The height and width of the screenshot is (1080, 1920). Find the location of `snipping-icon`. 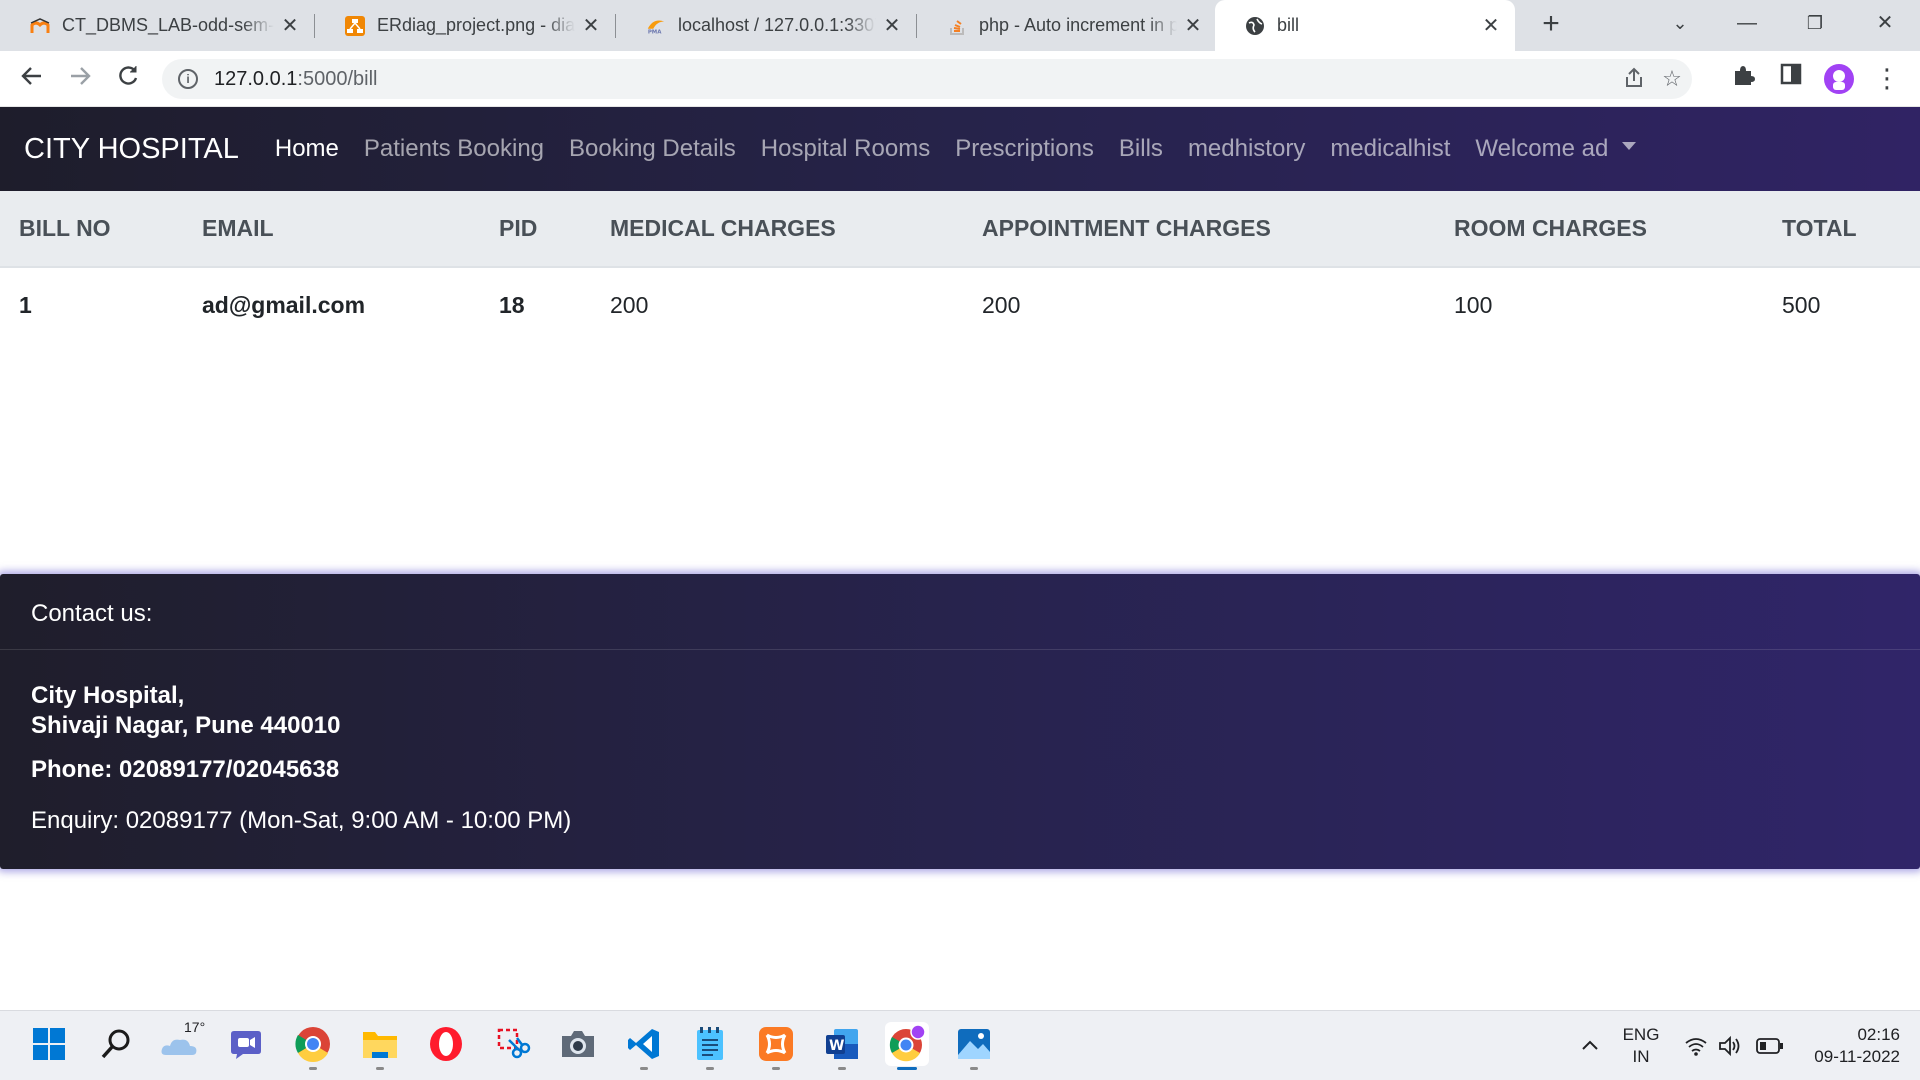

snipping-icon is located at coordinates (514, 1043).